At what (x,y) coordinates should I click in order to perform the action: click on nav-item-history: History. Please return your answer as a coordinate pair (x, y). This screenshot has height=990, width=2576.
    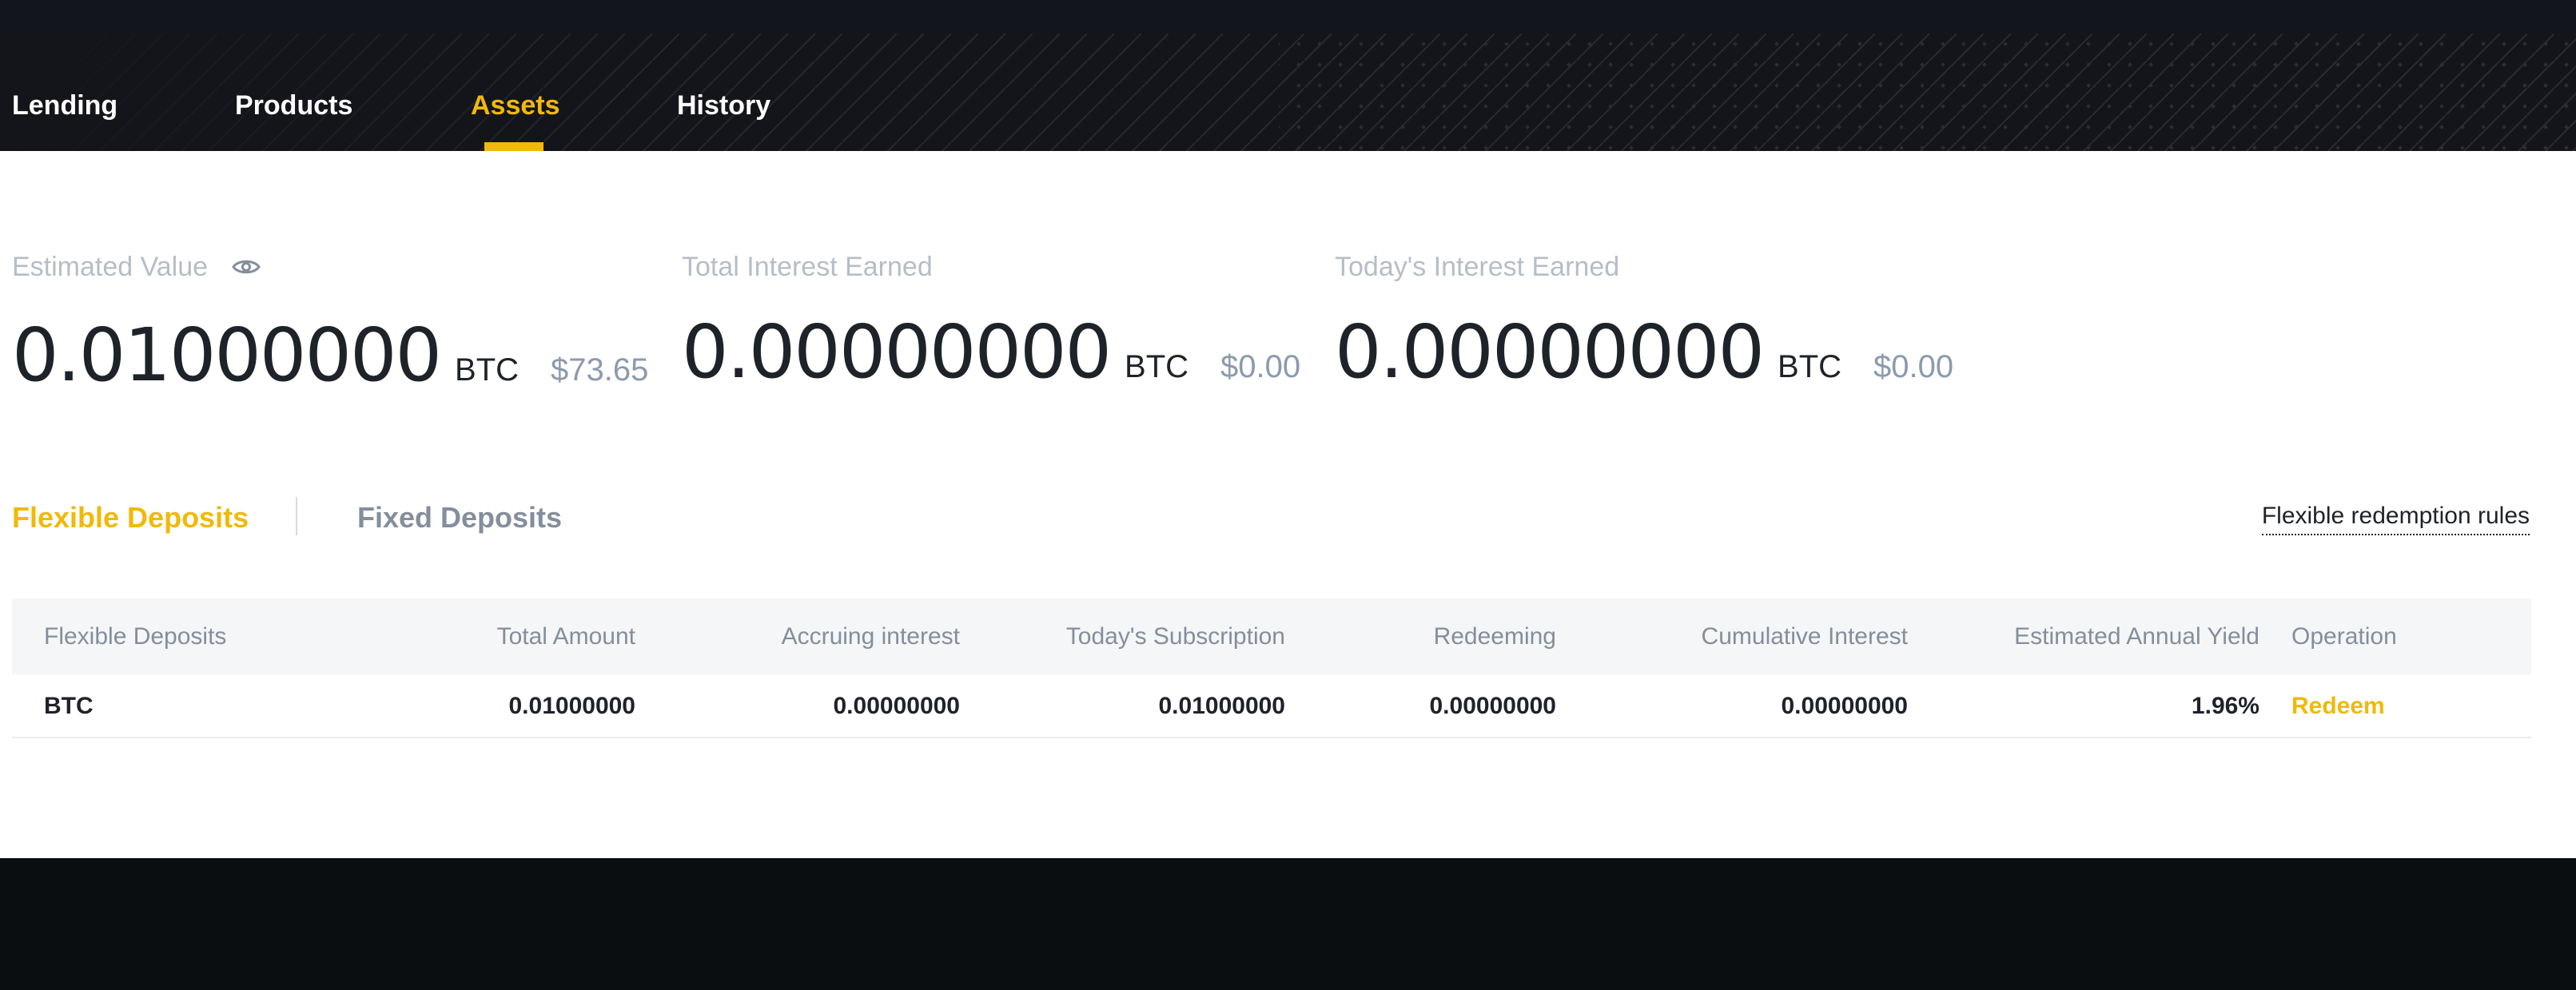
    Looking at the image, I should click on (723, 105).